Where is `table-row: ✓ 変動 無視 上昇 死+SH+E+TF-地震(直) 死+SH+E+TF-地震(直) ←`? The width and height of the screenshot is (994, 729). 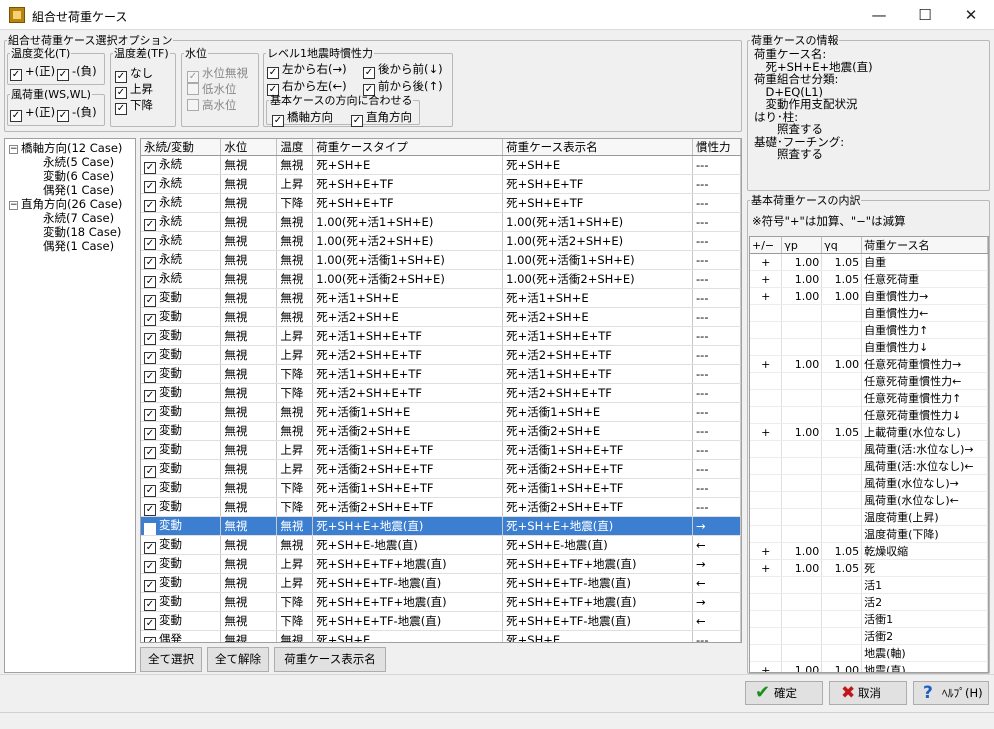 table-row: ✓ 変動 無視 上昇 死+SH+E+TF-地震(直) 死+SH+E+TF-地震(直) ← is located at coordinates (441, 583).